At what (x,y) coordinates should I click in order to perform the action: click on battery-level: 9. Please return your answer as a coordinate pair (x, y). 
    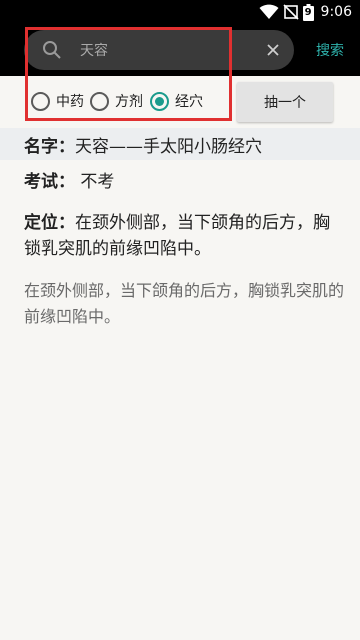
    Looking at the image, I should click on (308, 12).